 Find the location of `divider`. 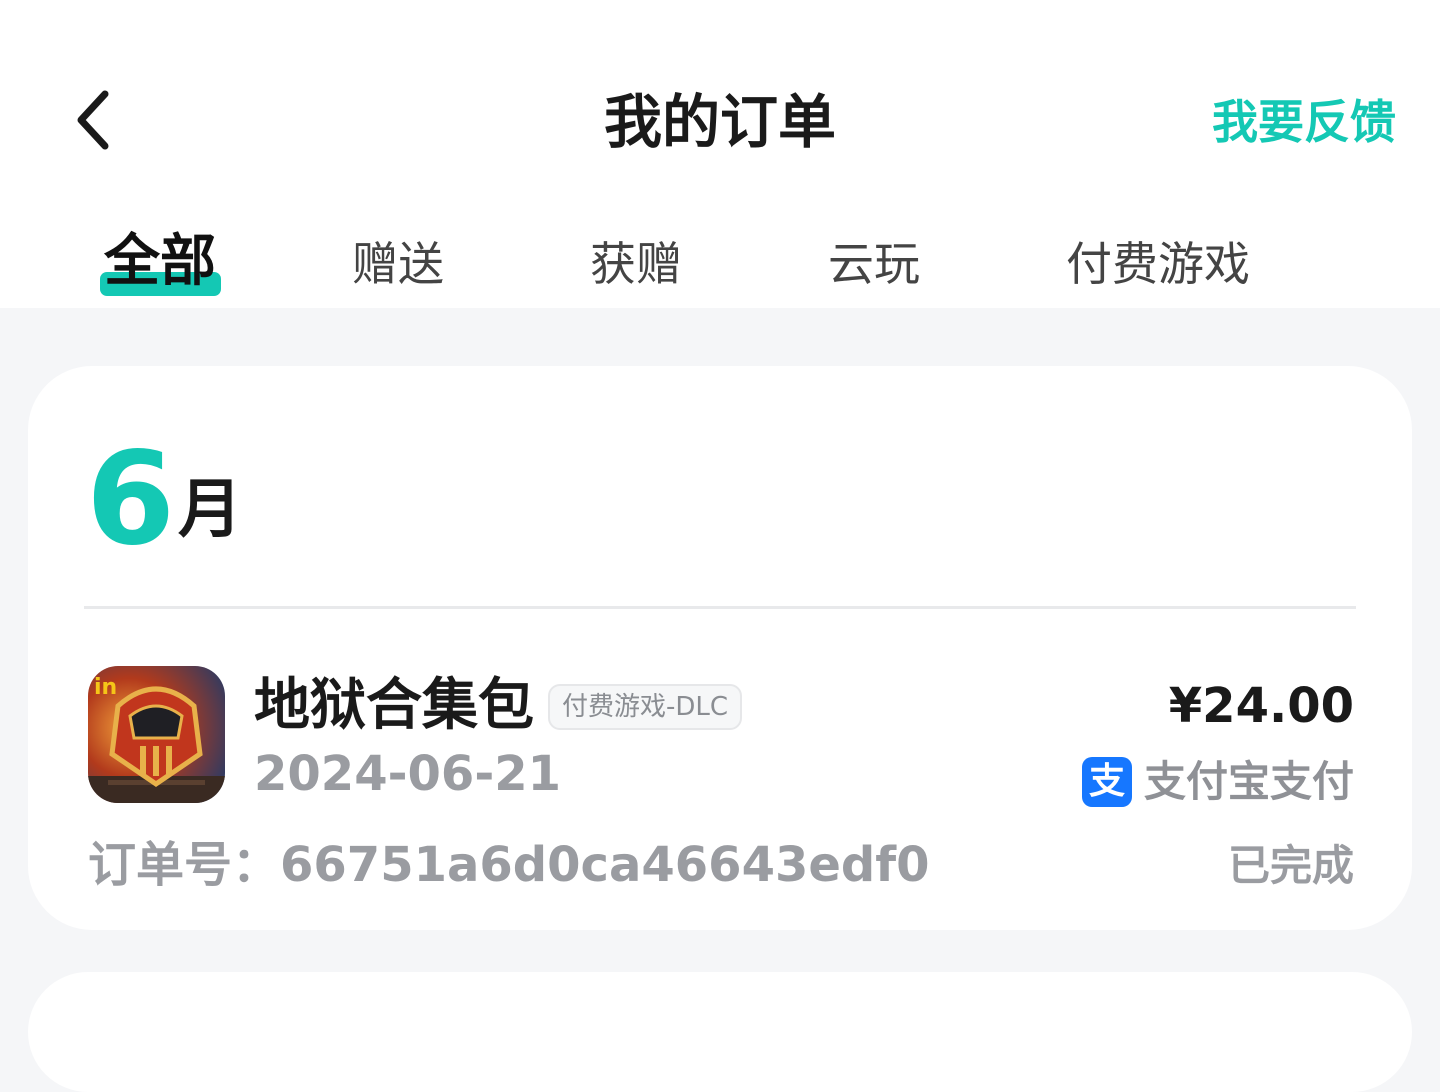

divider is located at coordinates (720, 607).